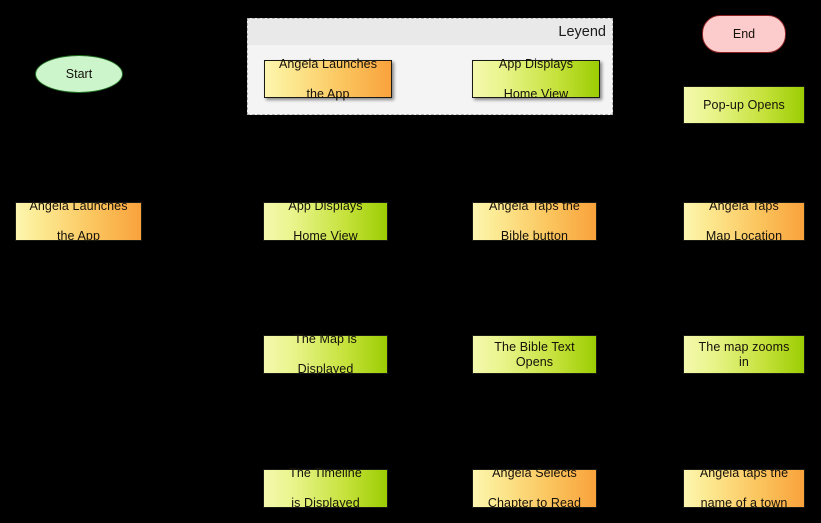 The width and height of the screenshot is (821, 523). I want to click on legend-item-orange: Angela Launches the App, so click(328, 79).